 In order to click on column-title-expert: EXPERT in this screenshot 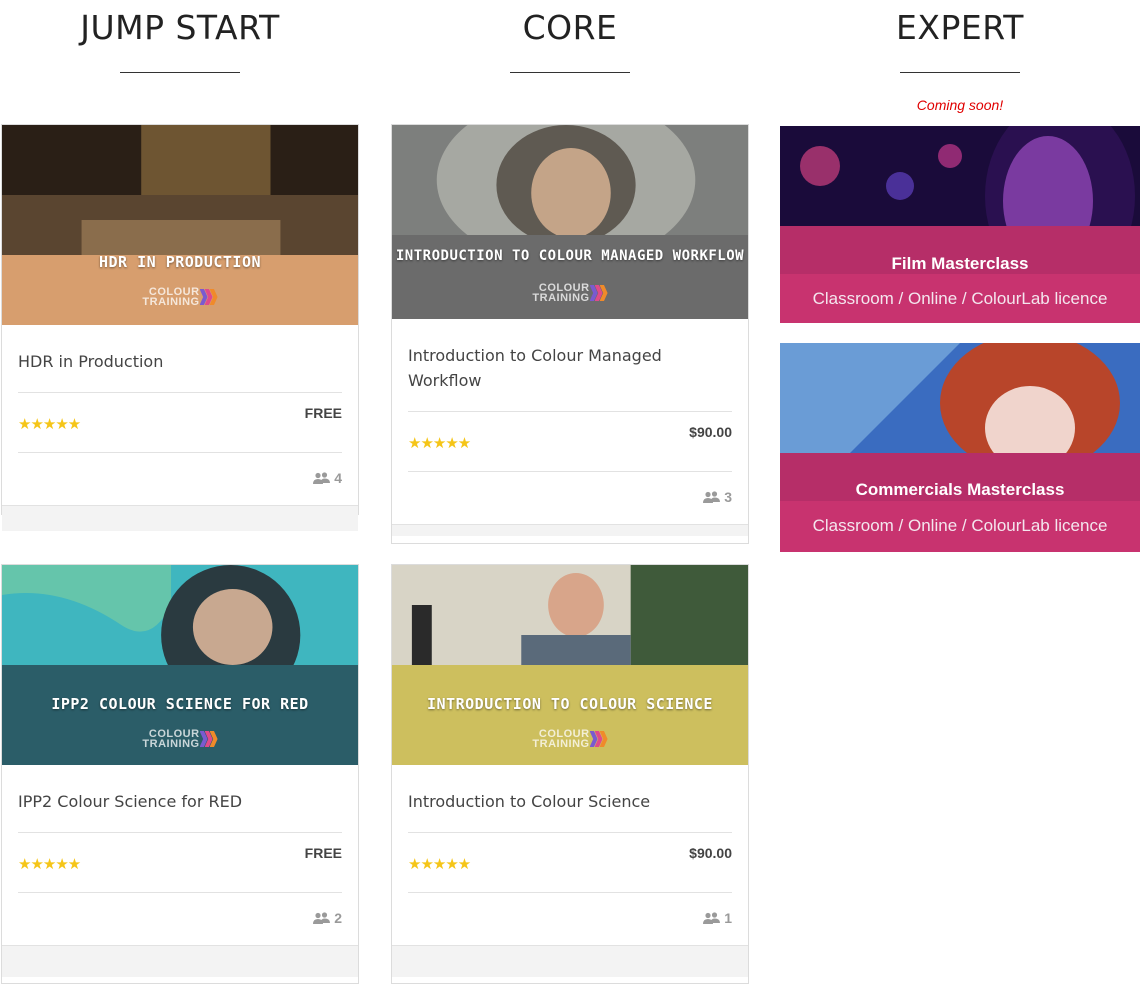, I will do `click(960, 27)`.